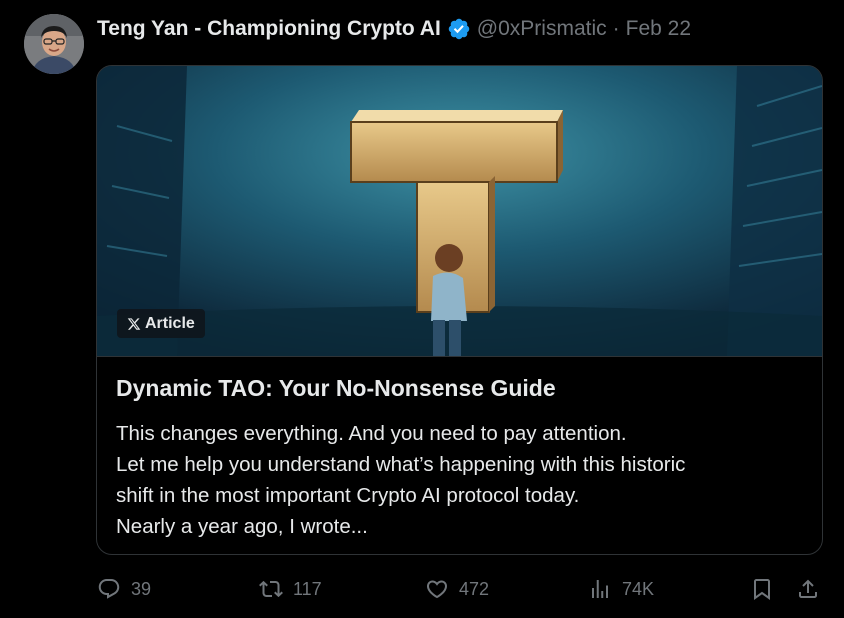  I want to click on article-badge-label: Article, so click(170, 323).